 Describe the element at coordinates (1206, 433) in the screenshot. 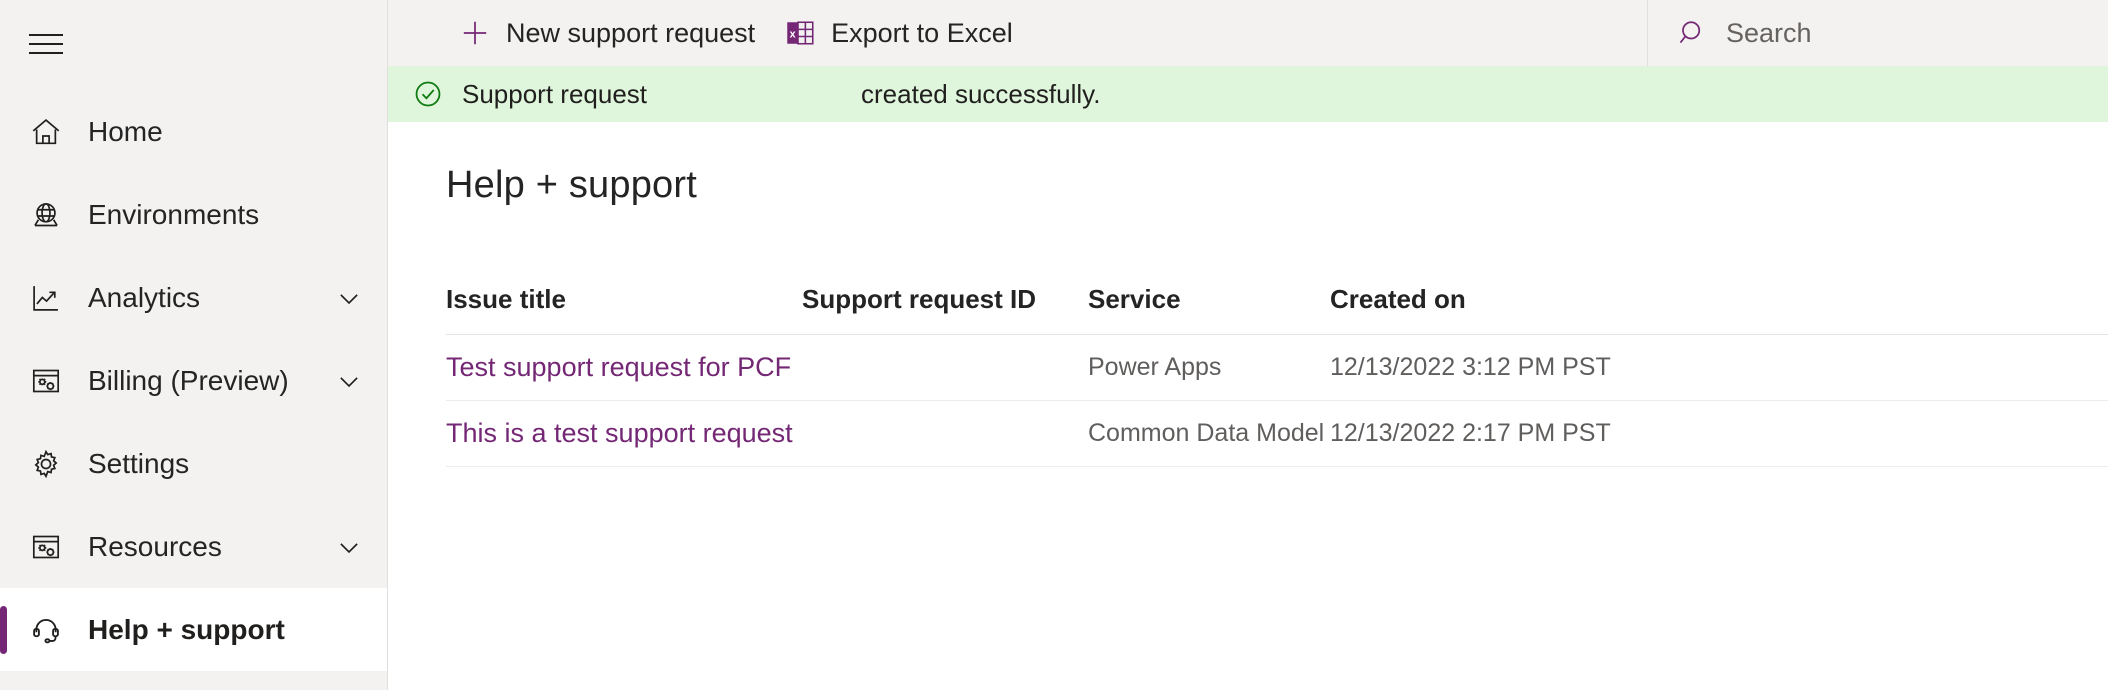

I see `cell-service: Common Data Model` at that location.